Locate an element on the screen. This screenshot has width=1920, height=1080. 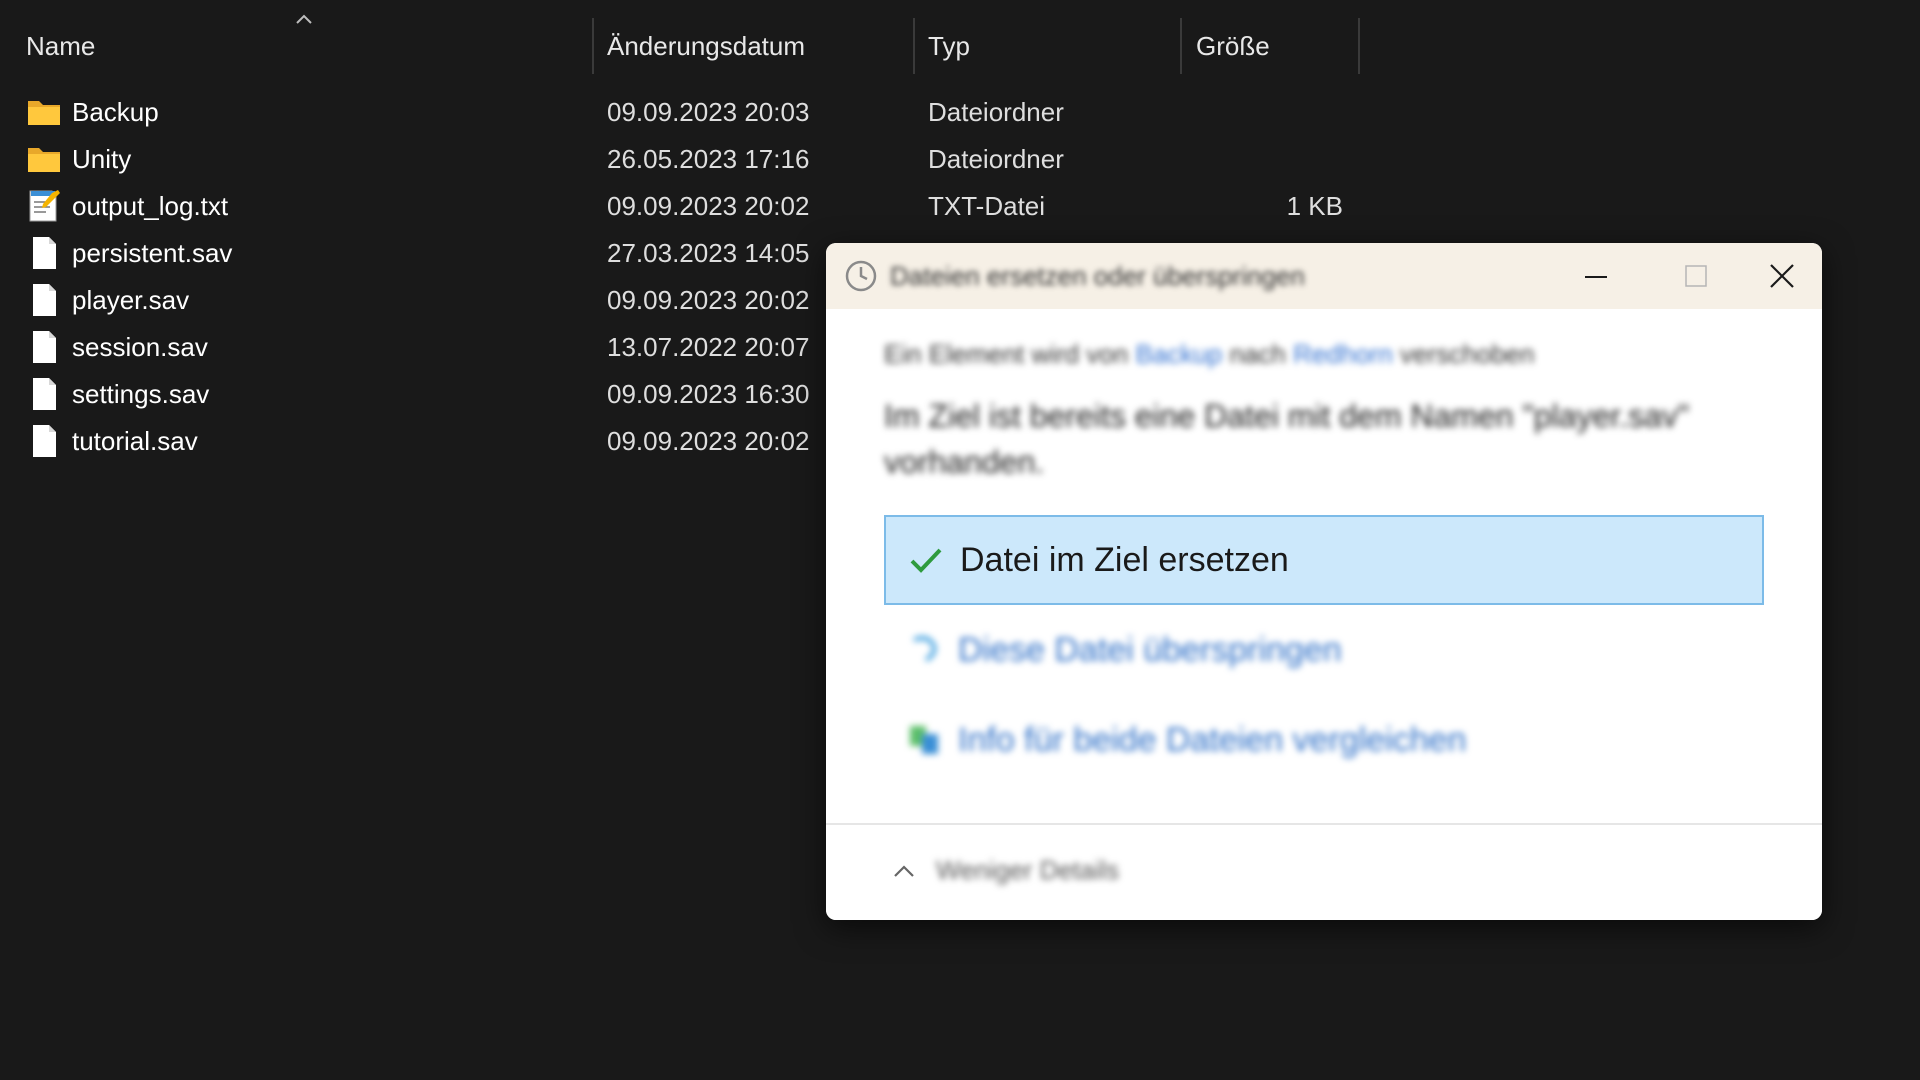
dialog-title: Dateien ersetzen oder überspringen is located at coordinates (1097, 276).